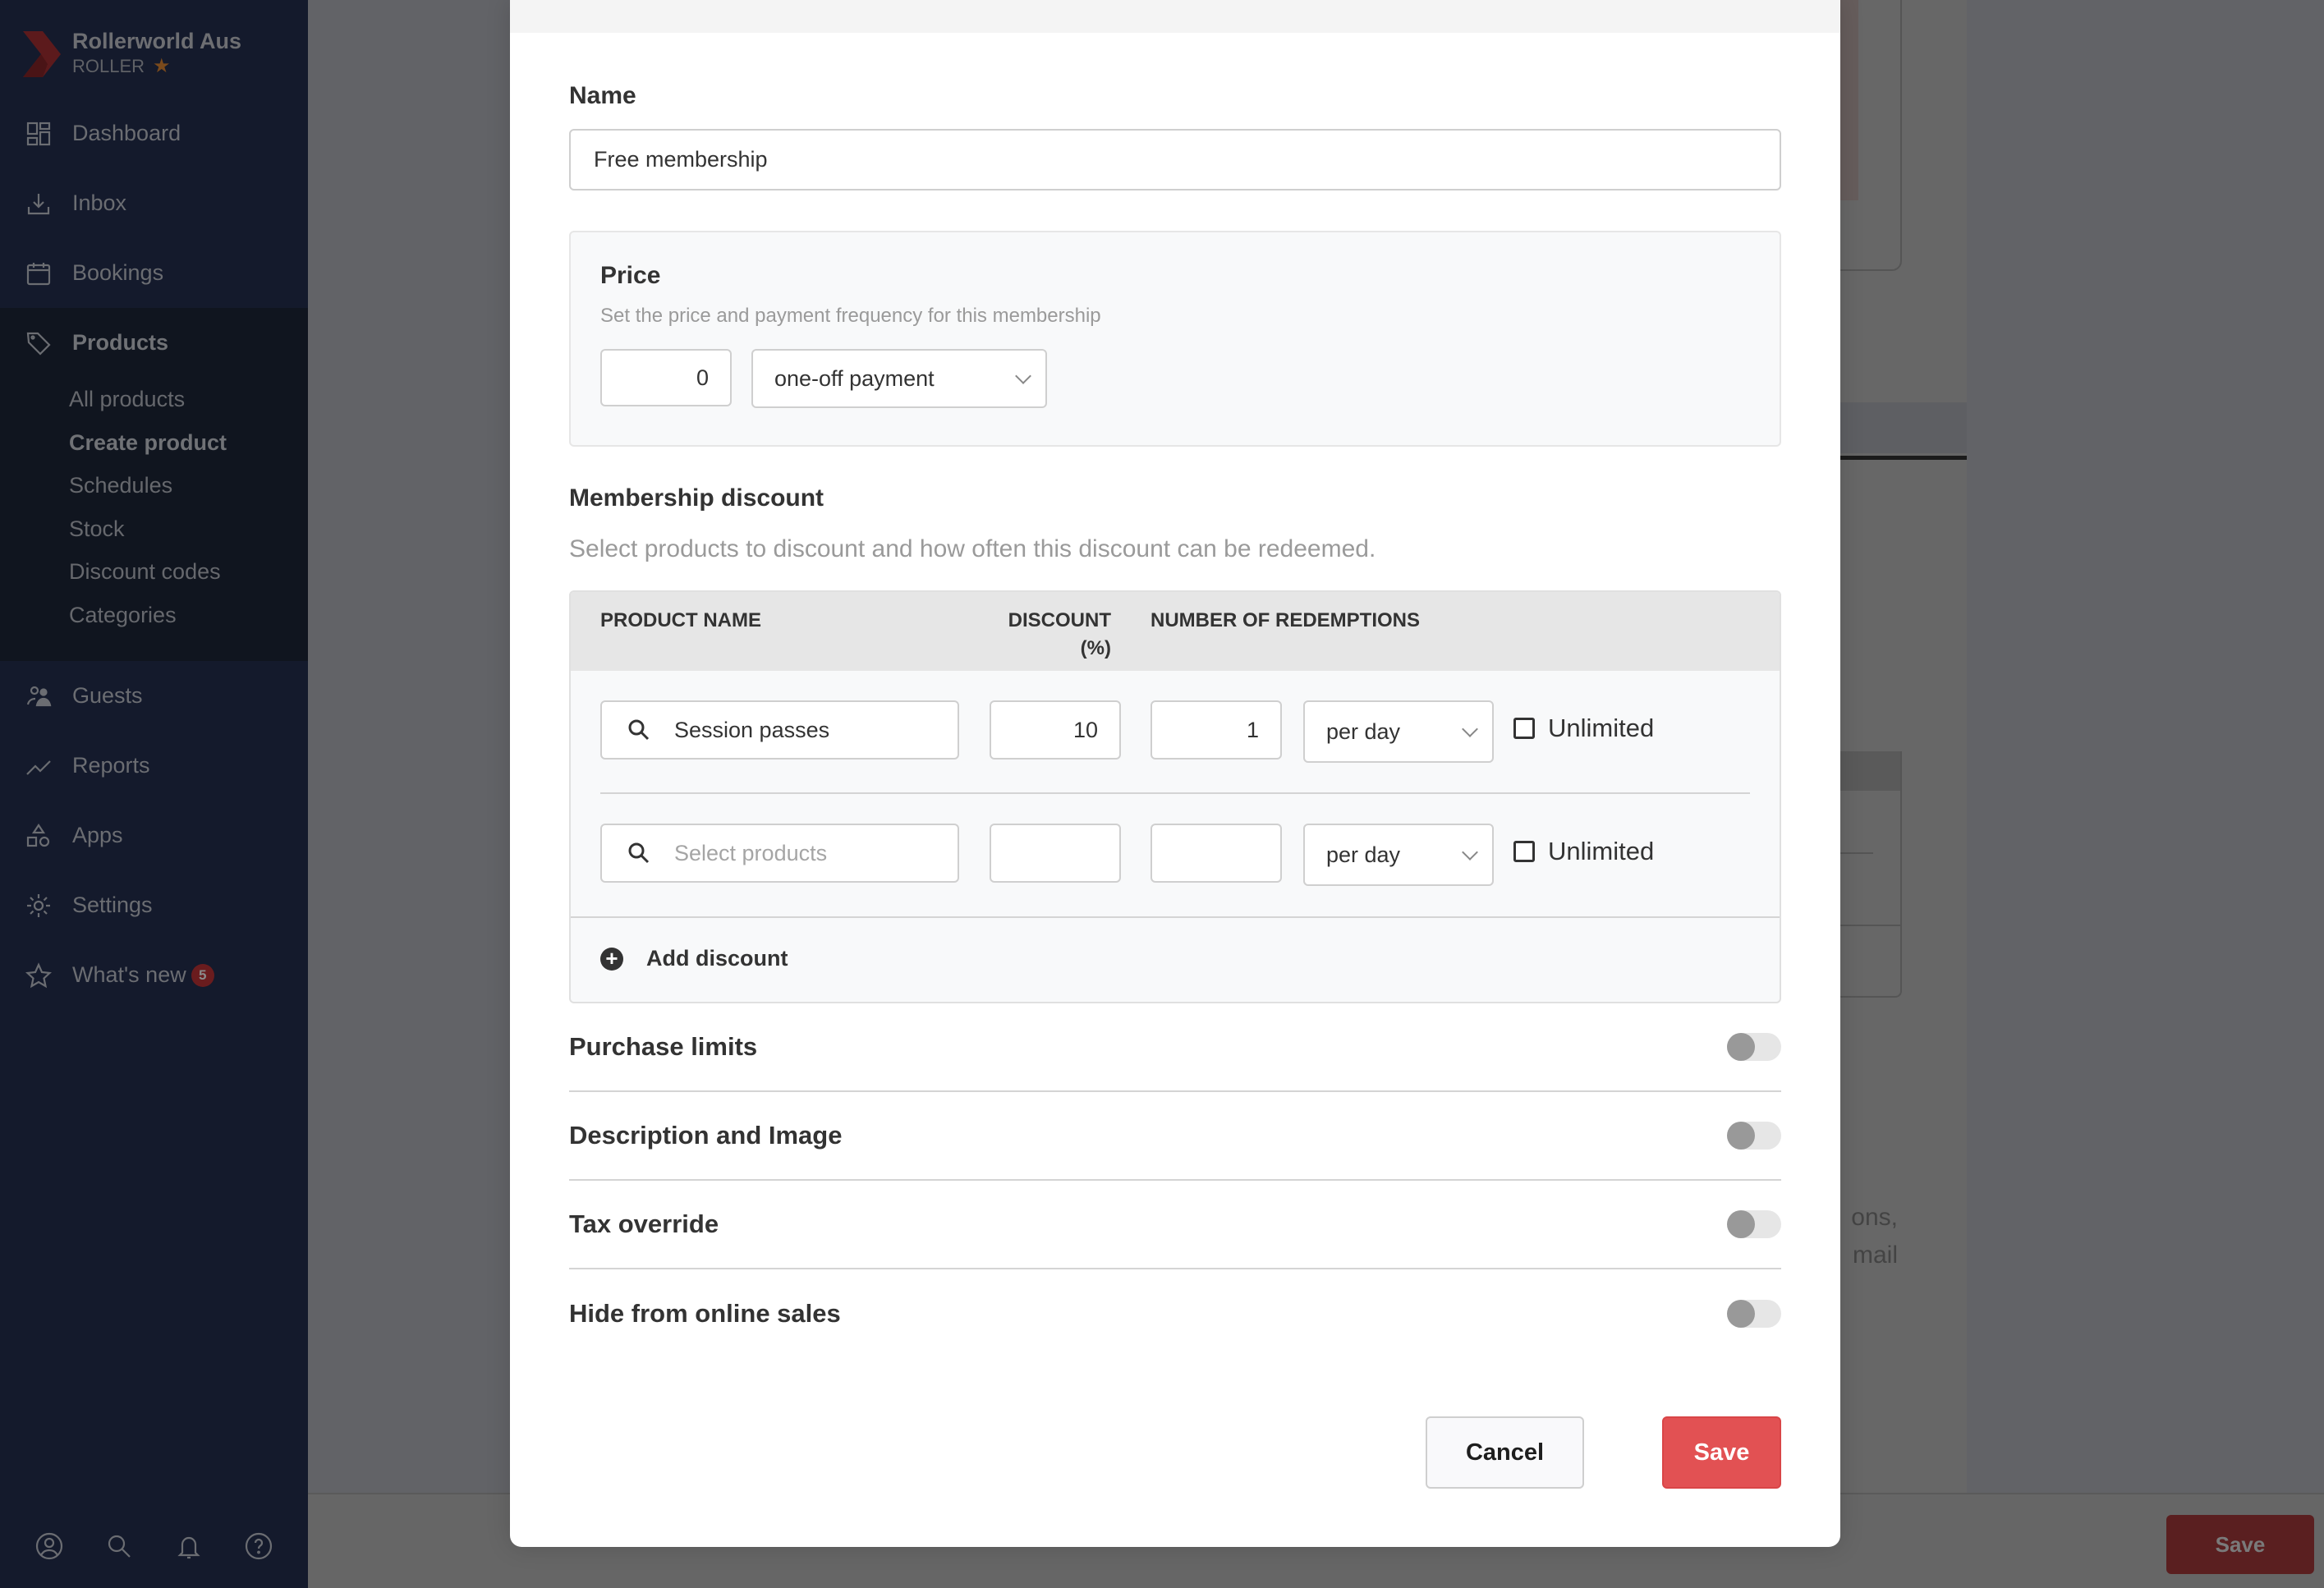  Describe the element at coordinates (108, 695) in the screenshot. I see `nav-label: Guests` at that location.